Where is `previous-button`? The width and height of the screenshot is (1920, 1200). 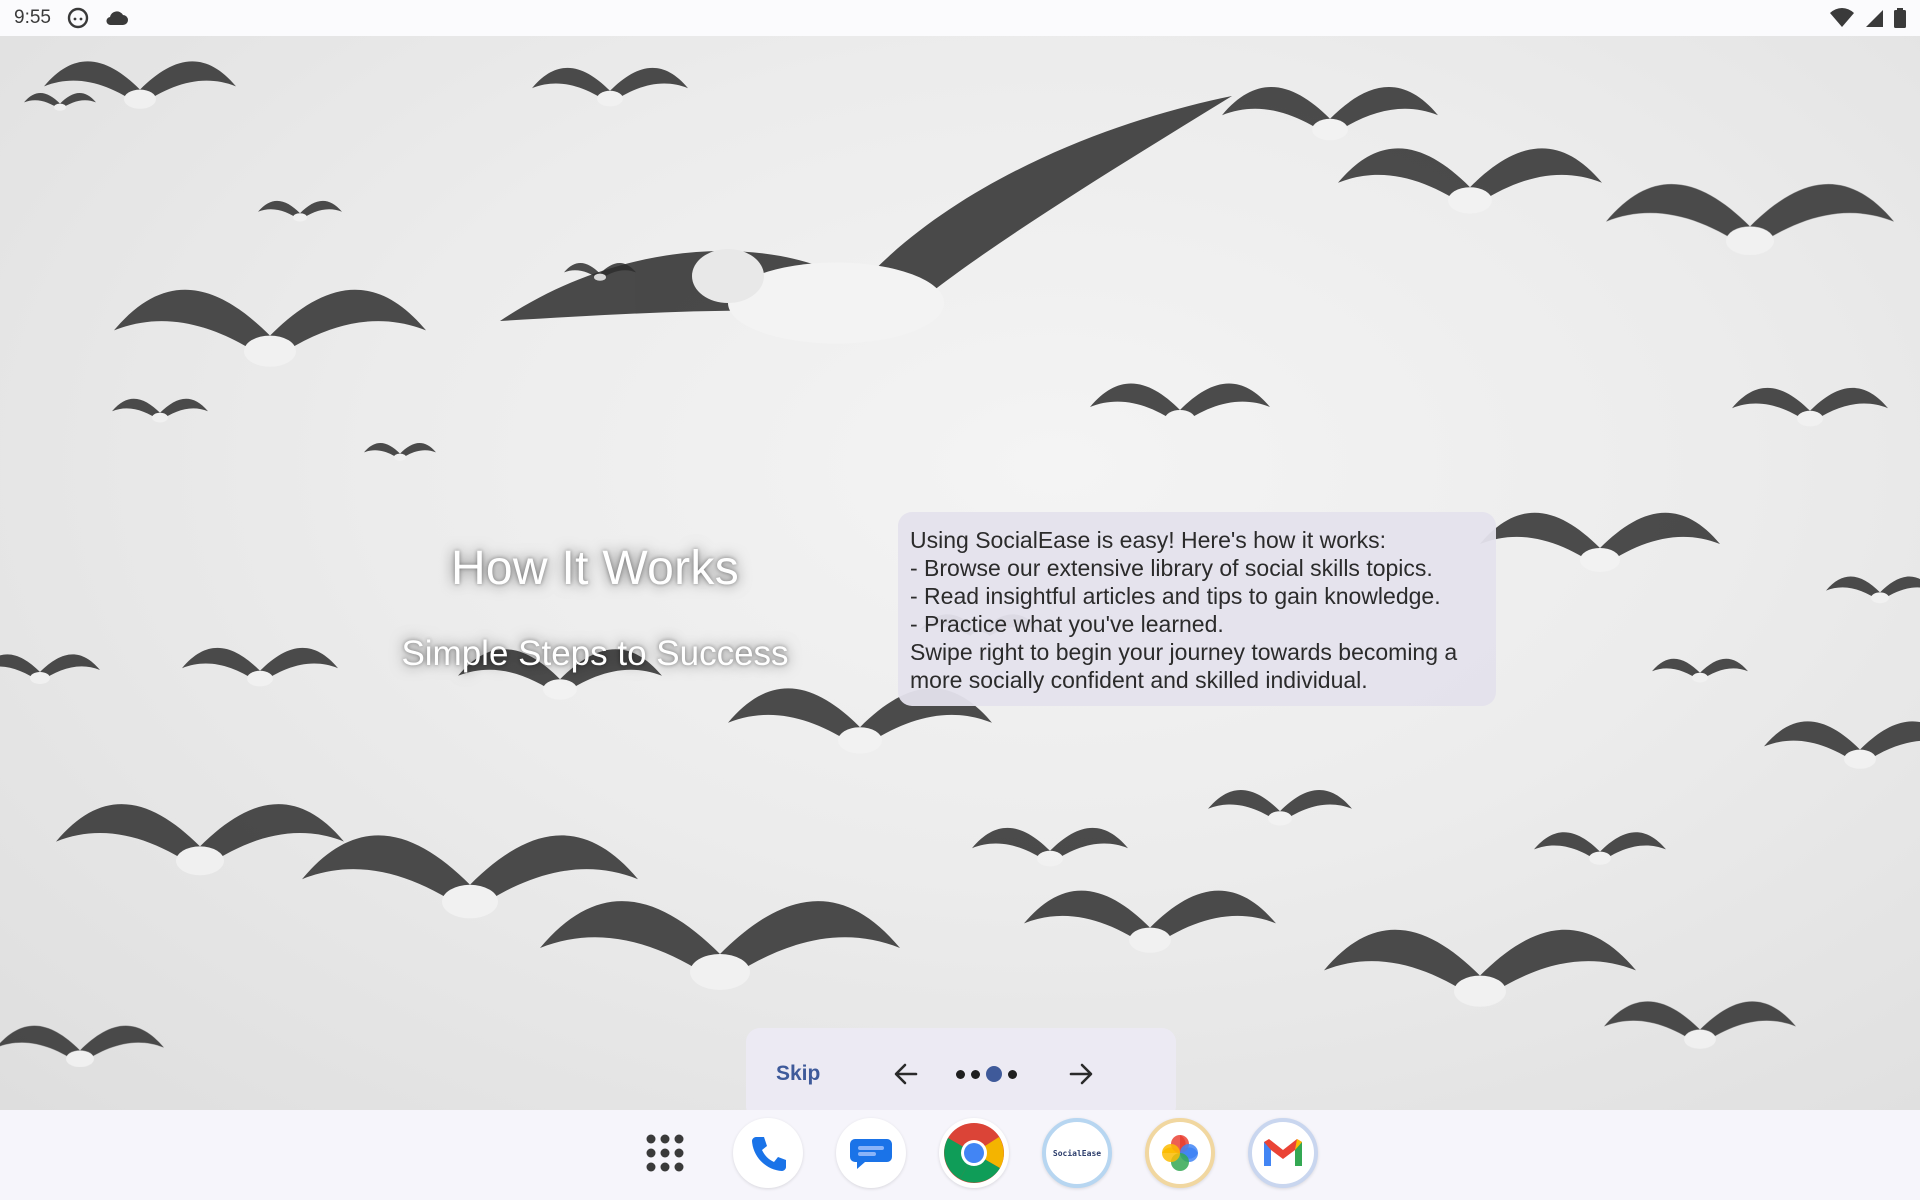
previous-button is located at coordinates (906, 1074).